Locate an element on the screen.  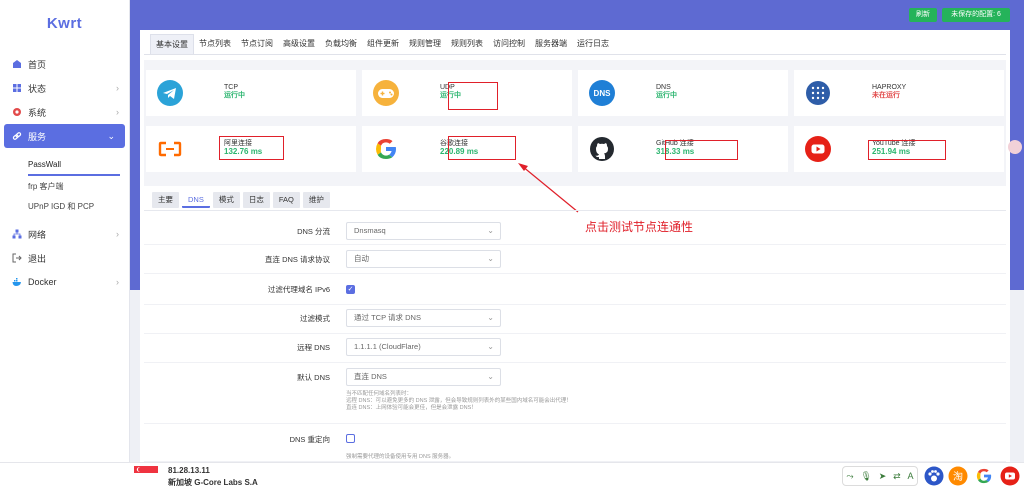
form-row-direct-protocol: 直连 DNS 请求协议 is located at coordinates (575, 260).